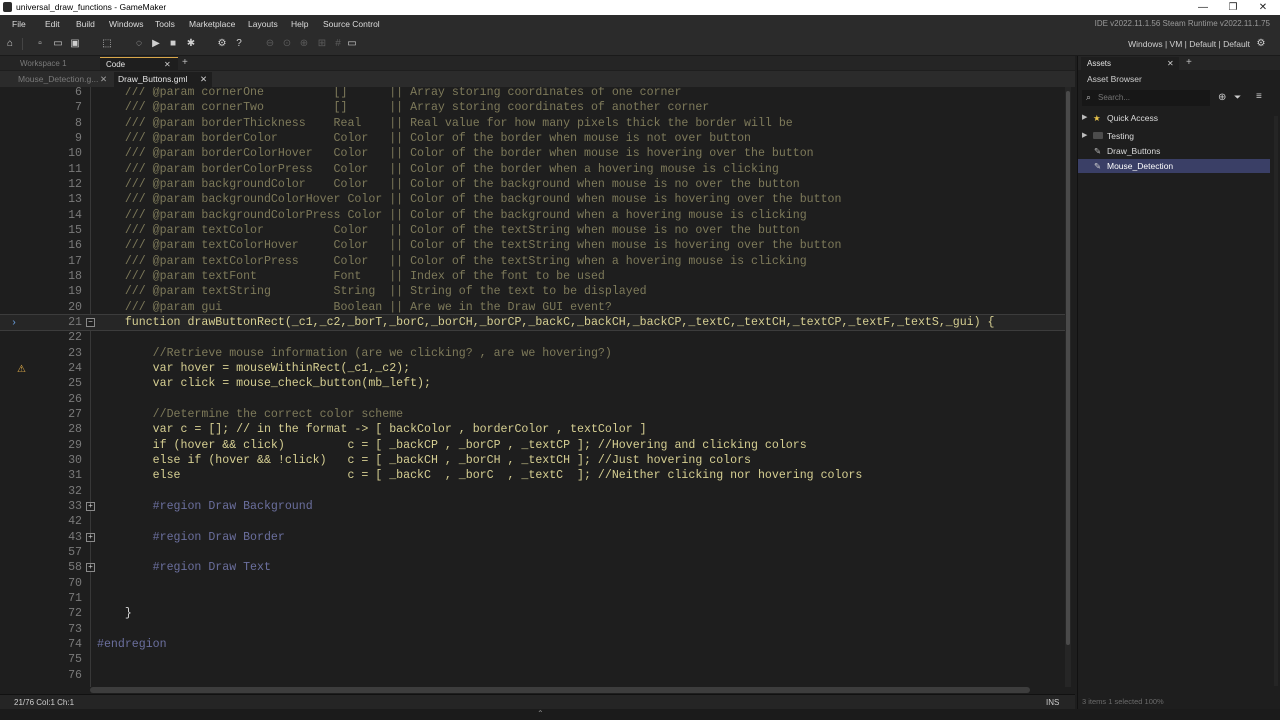  Describe the element at coordinates (85, 24) in the screenshot. I see `menu-build: Build` at that location.